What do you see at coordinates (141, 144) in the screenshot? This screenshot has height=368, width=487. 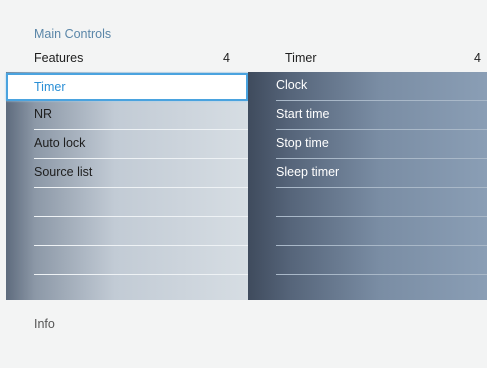 I see `list-item-auto-lock: Auto lock` at bounding box center [141, 144].